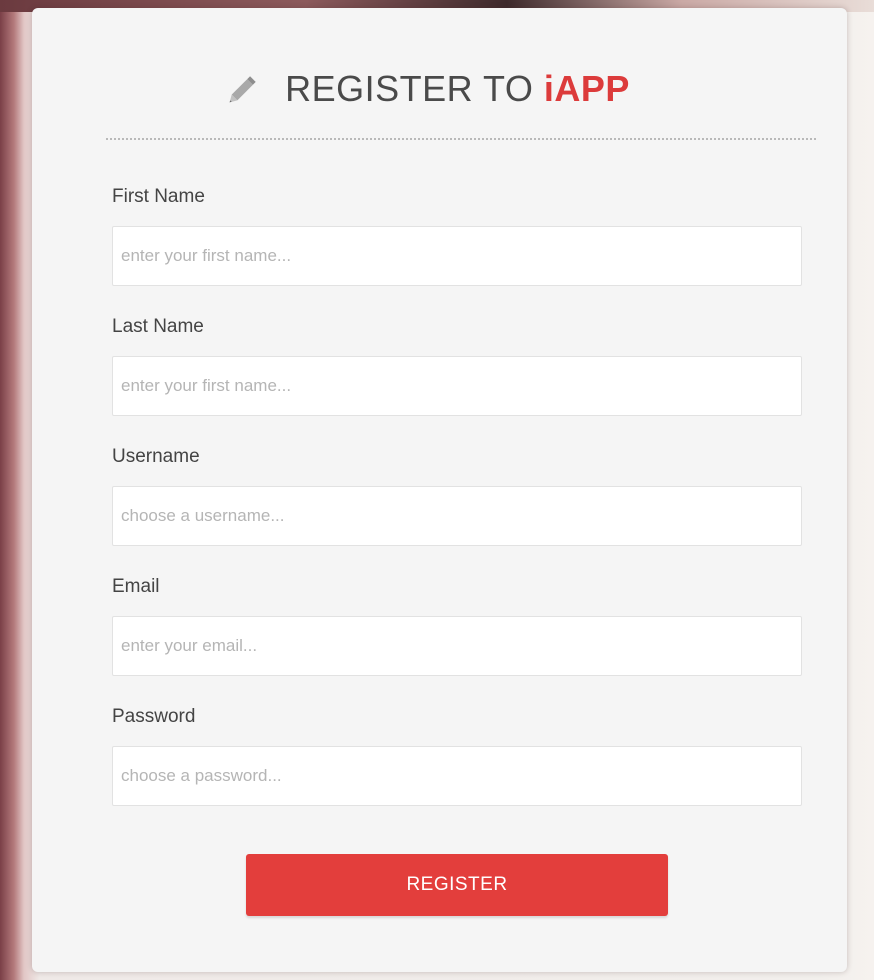  Describe the element at coordinates (243, 89) in the screenshot. I see `pencil-icon` at that location.